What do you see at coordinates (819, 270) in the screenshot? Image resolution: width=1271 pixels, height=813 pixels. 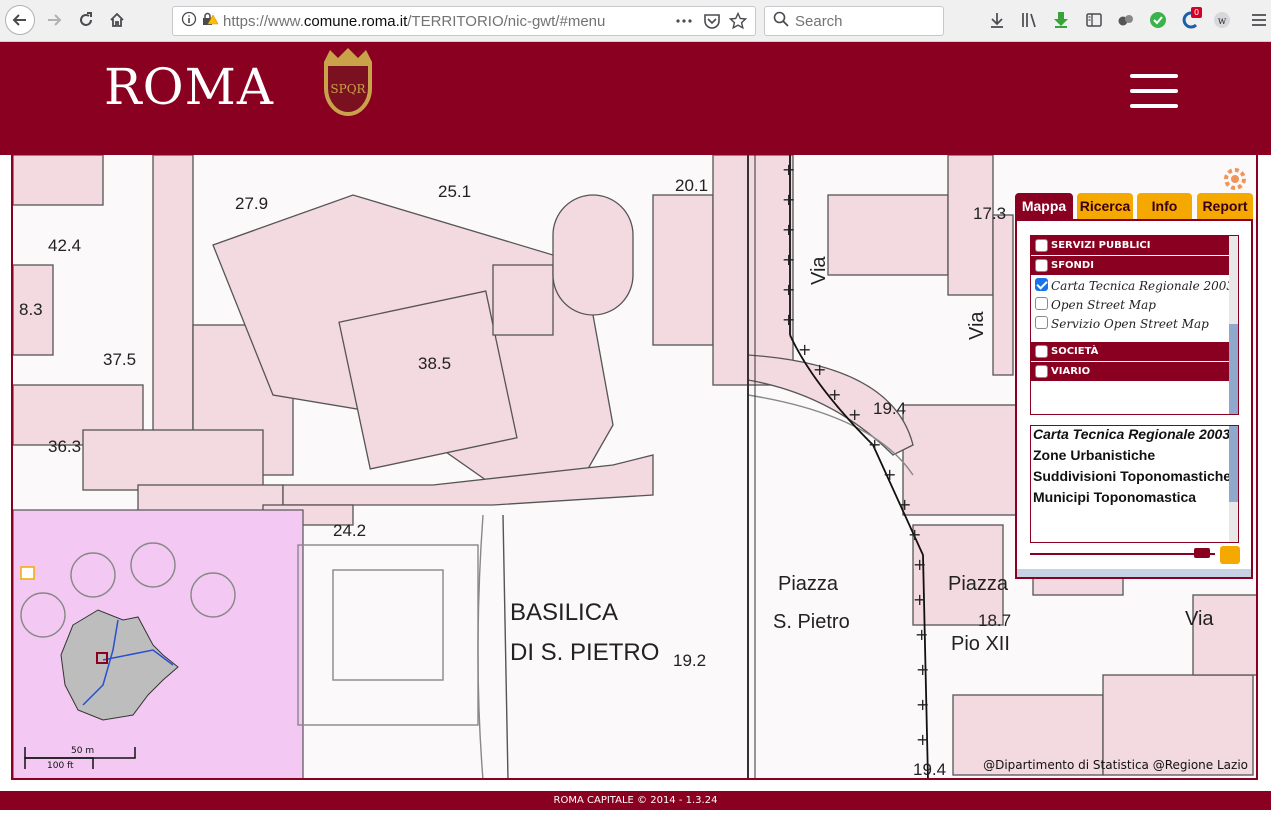 I see `map-label-via-1: Via` at bounding box center [819, 270].